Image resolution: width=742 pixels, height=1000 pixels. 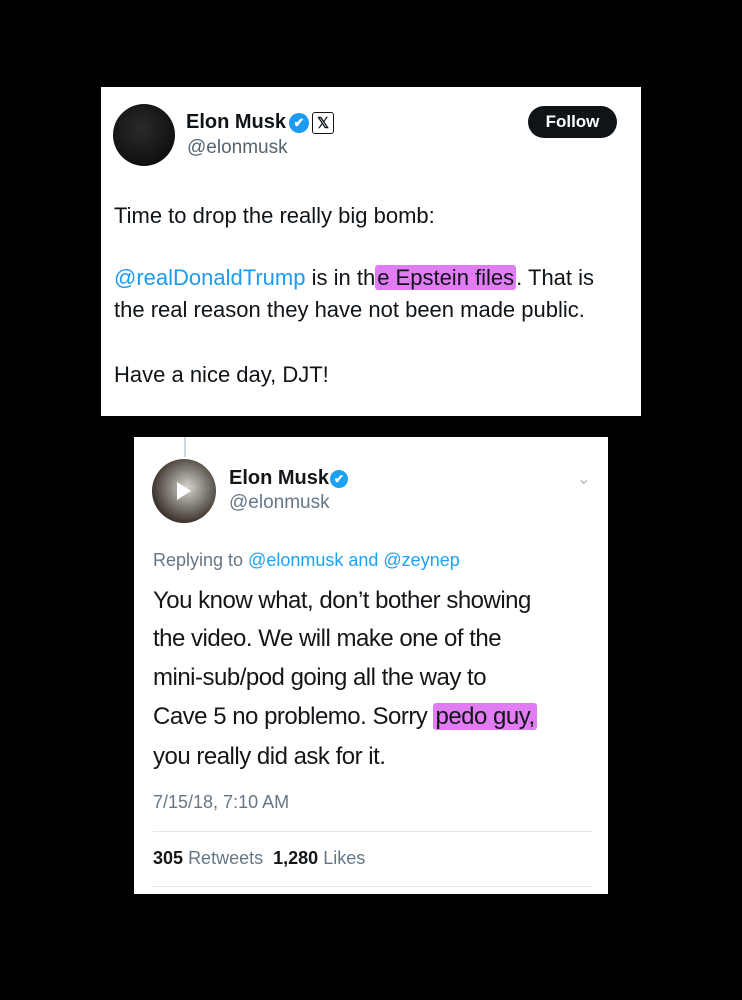 What do you see at coordinates (274, 215) in the screenshot?
I see `tweet-text-line: Time to drop the really big bomb:` at bounding box center [274, 215].